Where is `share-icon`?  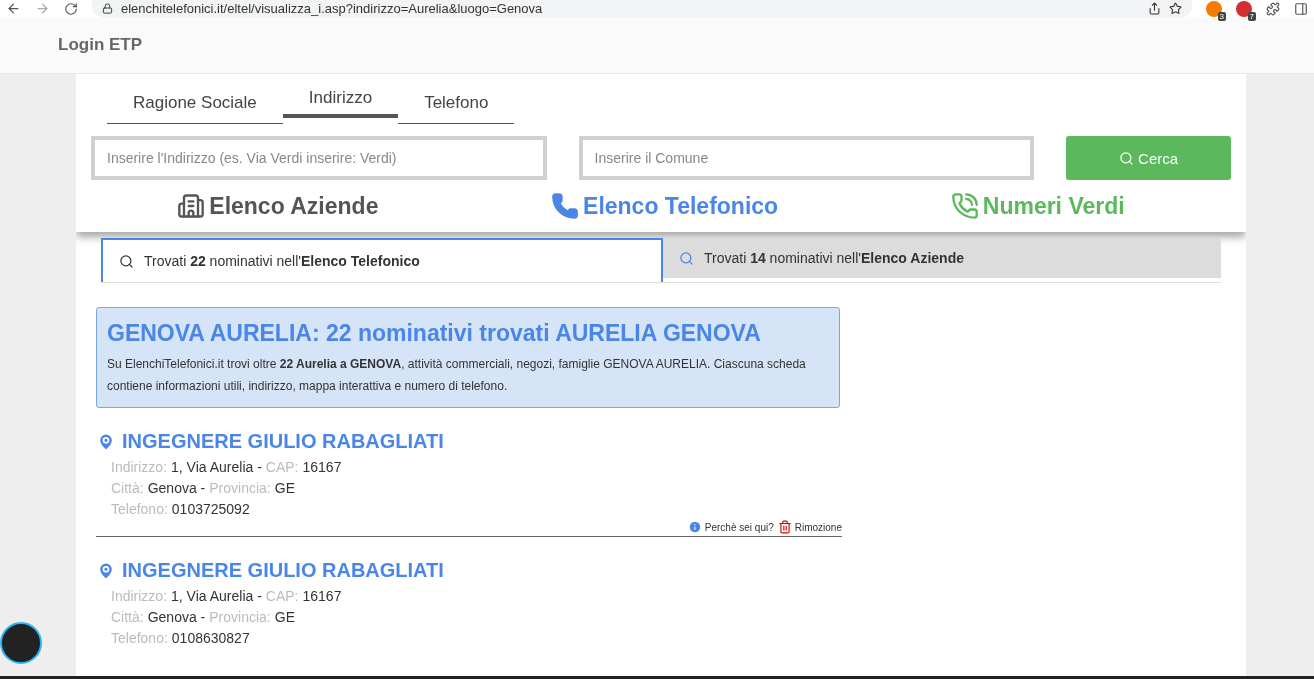 share-icon is located at coordinates (1154, 8).